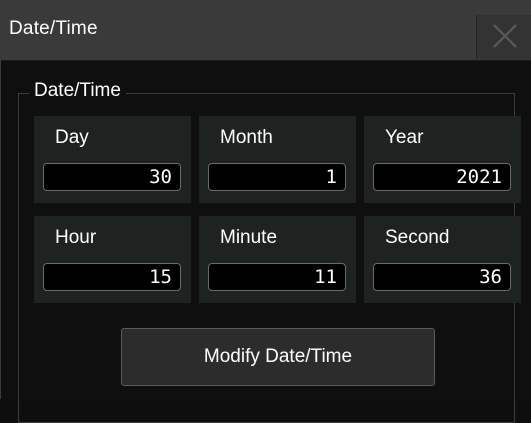 This screenshot has height=423, width=531. What do you see at coordinates (266, 30) in the screenshot?
I see `title-bar: Date/Time` at bounding box center [266, 30].